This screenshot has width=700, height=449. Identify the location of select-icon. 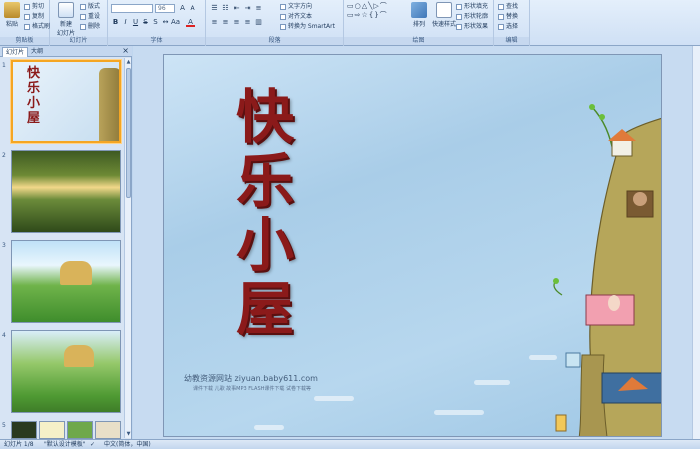
(501, 26).